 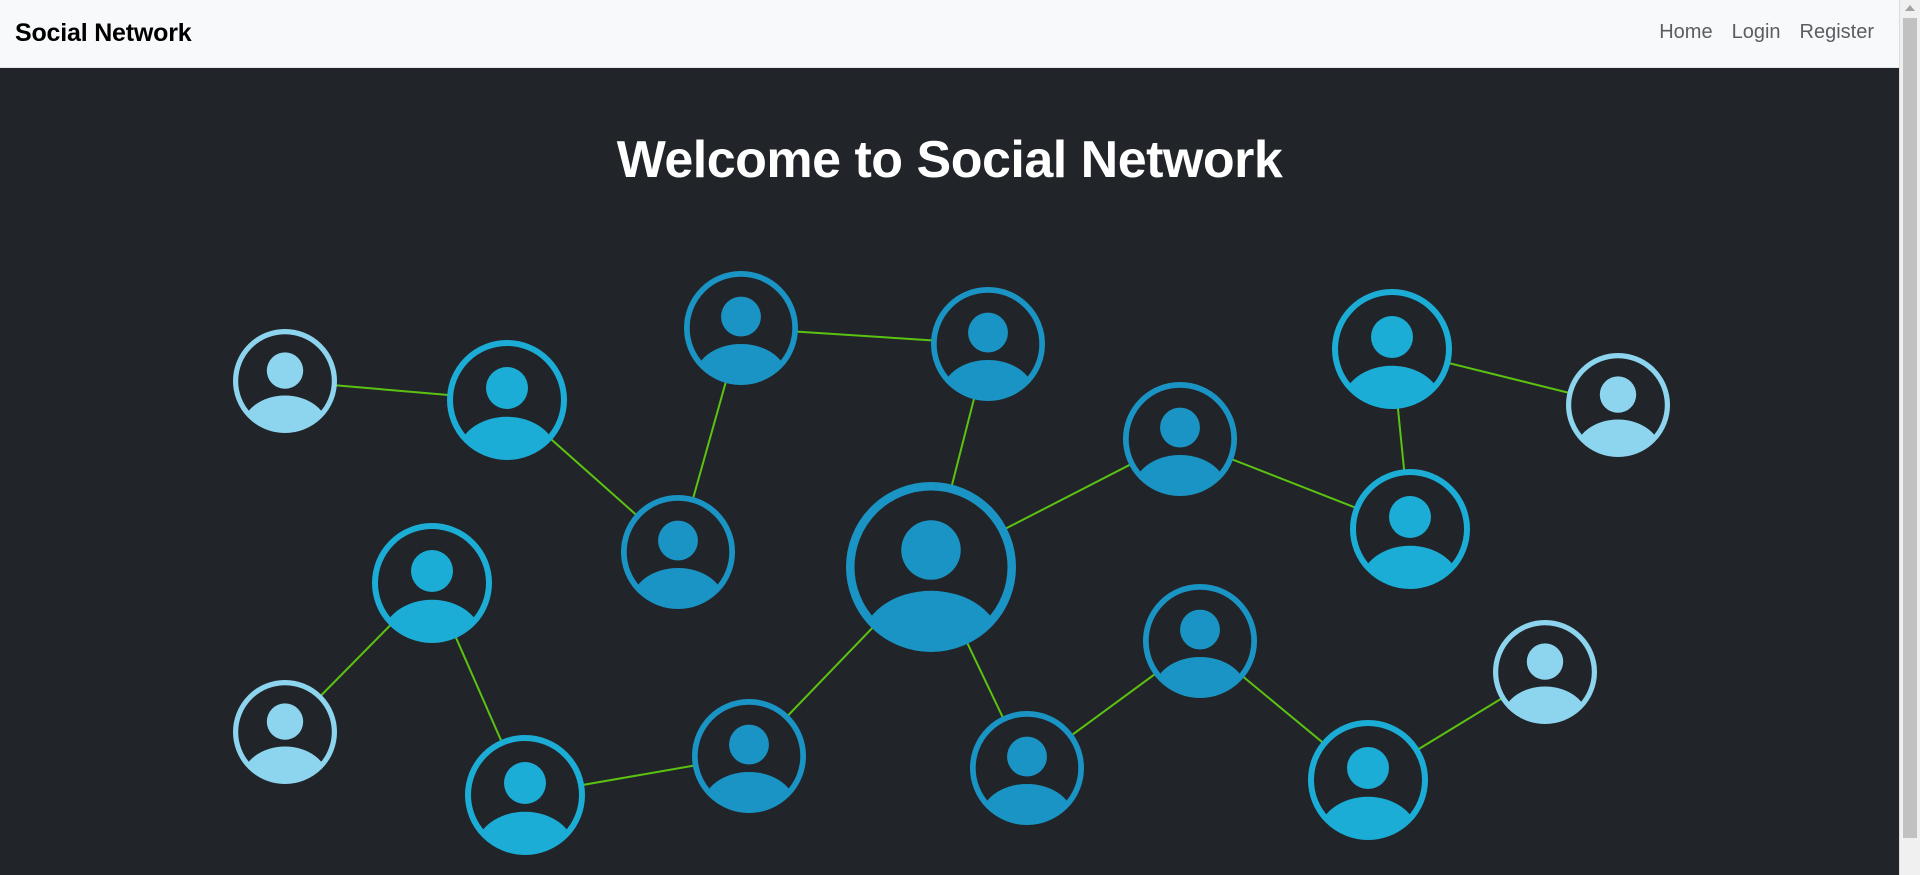 I want to click on scrollbar-thumb, so click(x=1910, y=428).